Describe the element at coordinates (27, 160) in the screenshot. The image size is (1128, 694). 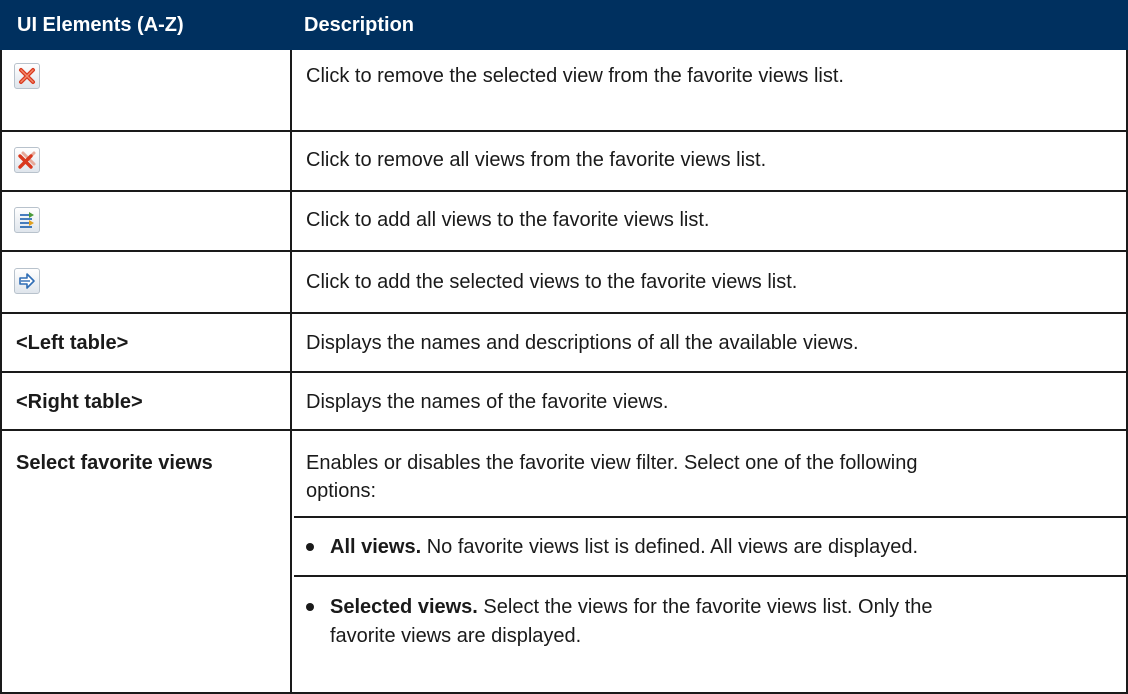
I see `remove-all-icon` at that location.